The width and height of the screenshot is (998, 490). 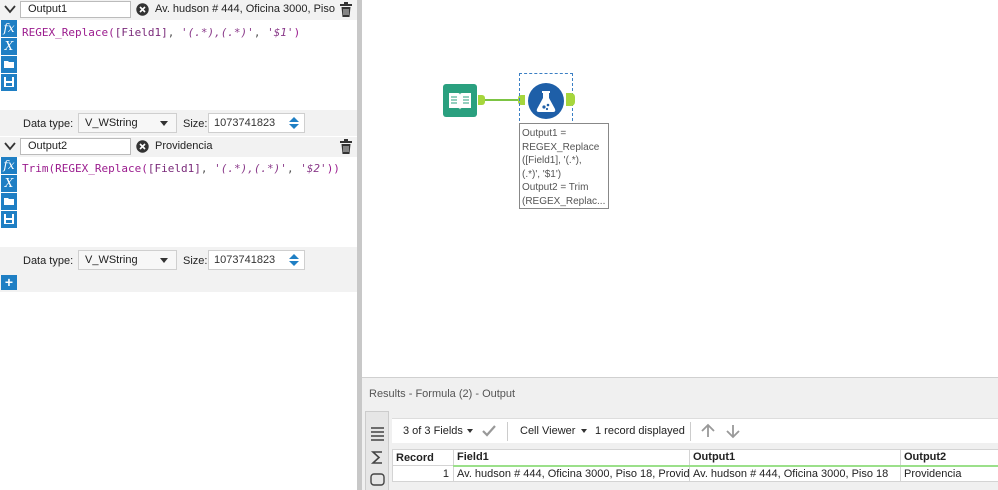 I want to click on message-icon, so click(x=377, y=479).